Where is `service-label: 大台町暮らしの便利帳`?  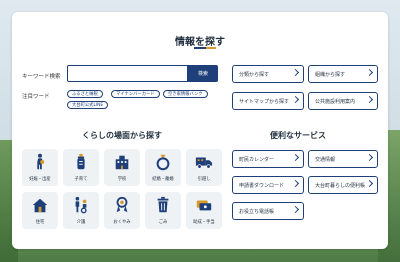
service-label: 大台町暮らしの便利帳 is located at coordinates (340, 185).